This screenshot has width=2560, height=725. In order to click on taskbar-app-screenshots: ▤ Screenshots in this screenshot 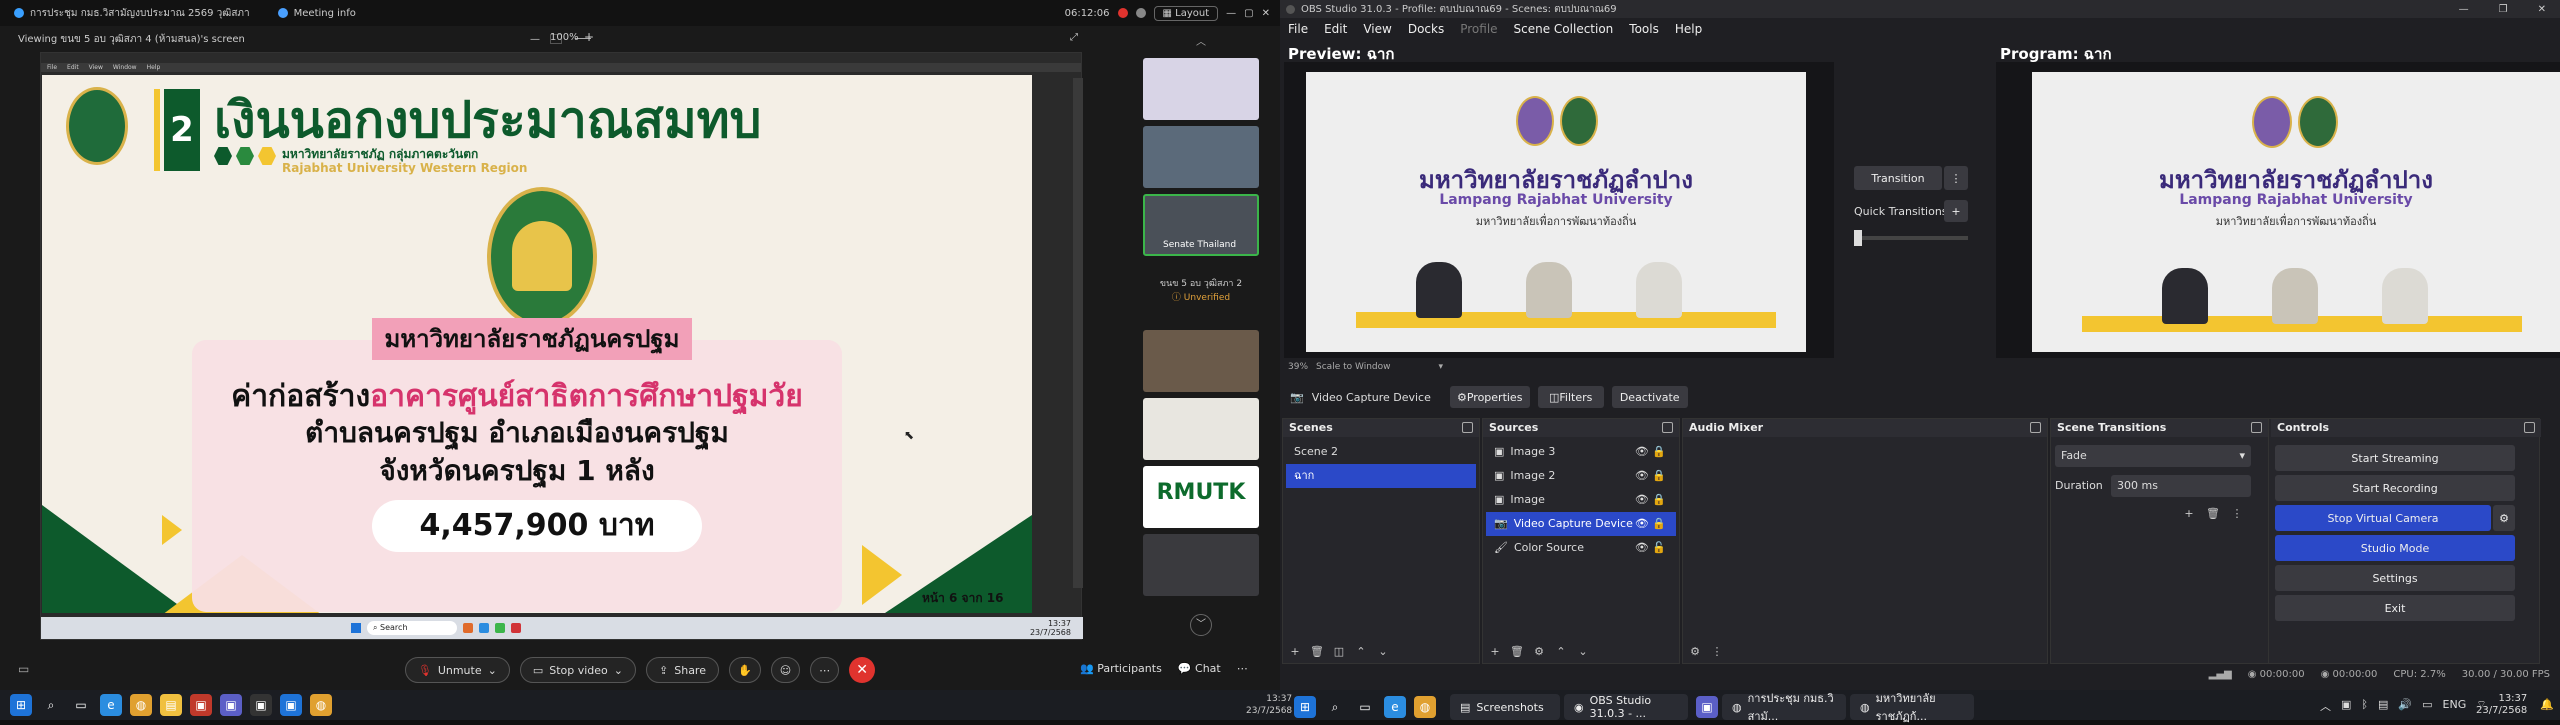, I will do `click(1505, 707)`.